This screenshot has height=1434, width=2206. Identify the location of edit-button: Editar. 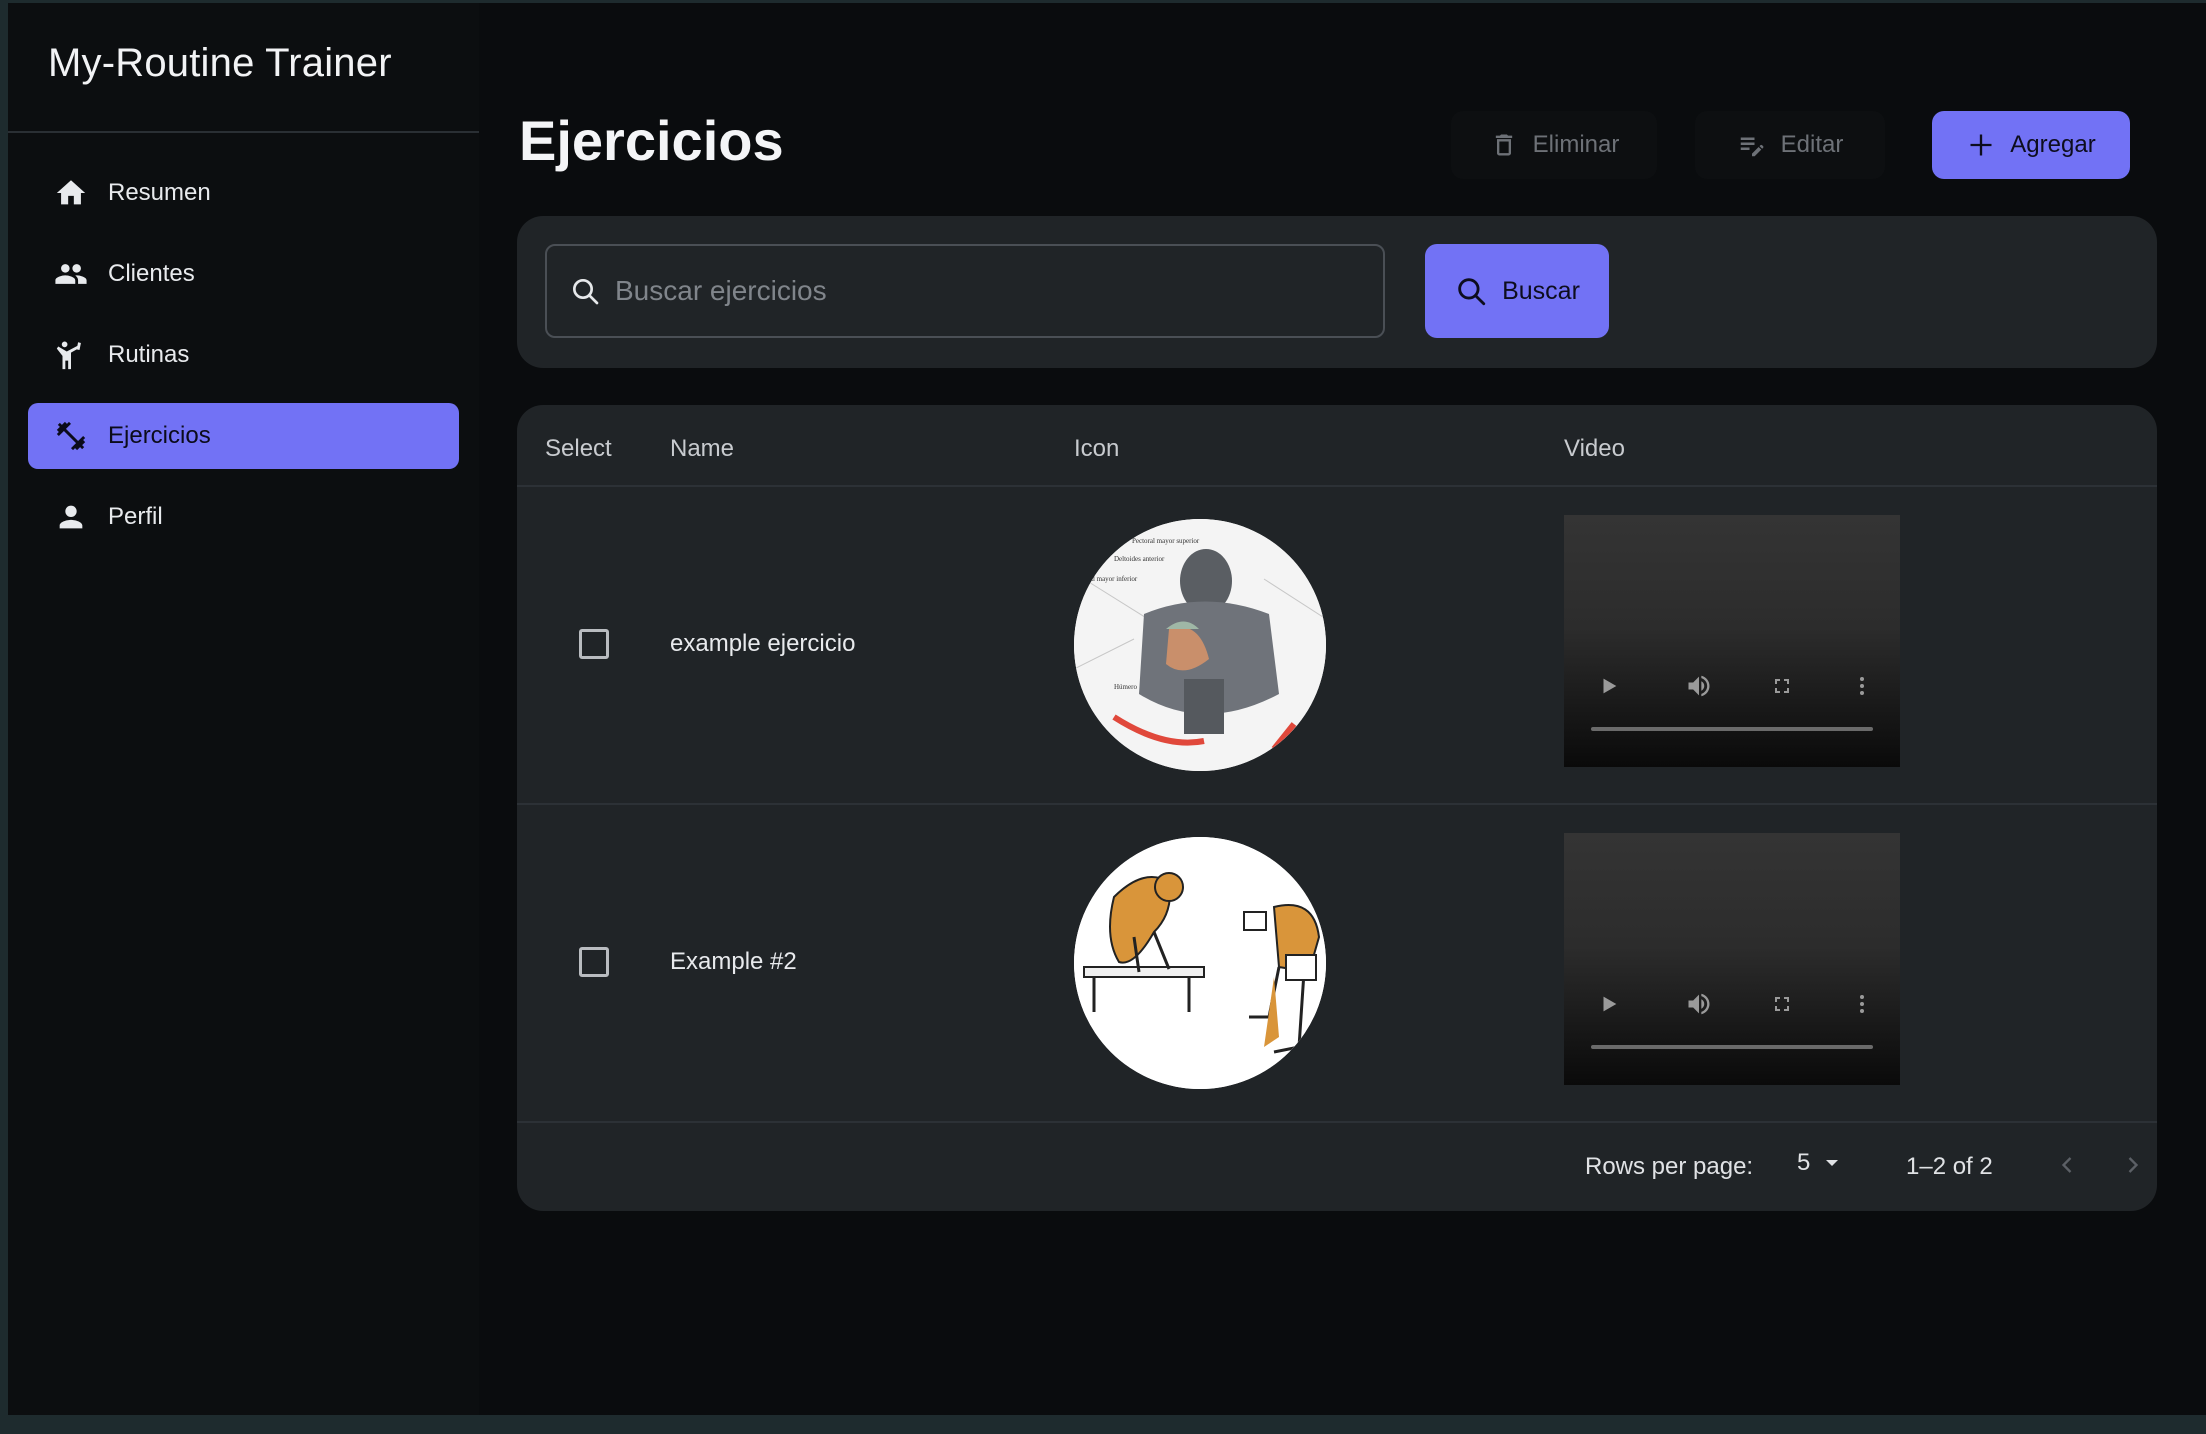
(1790, 145).